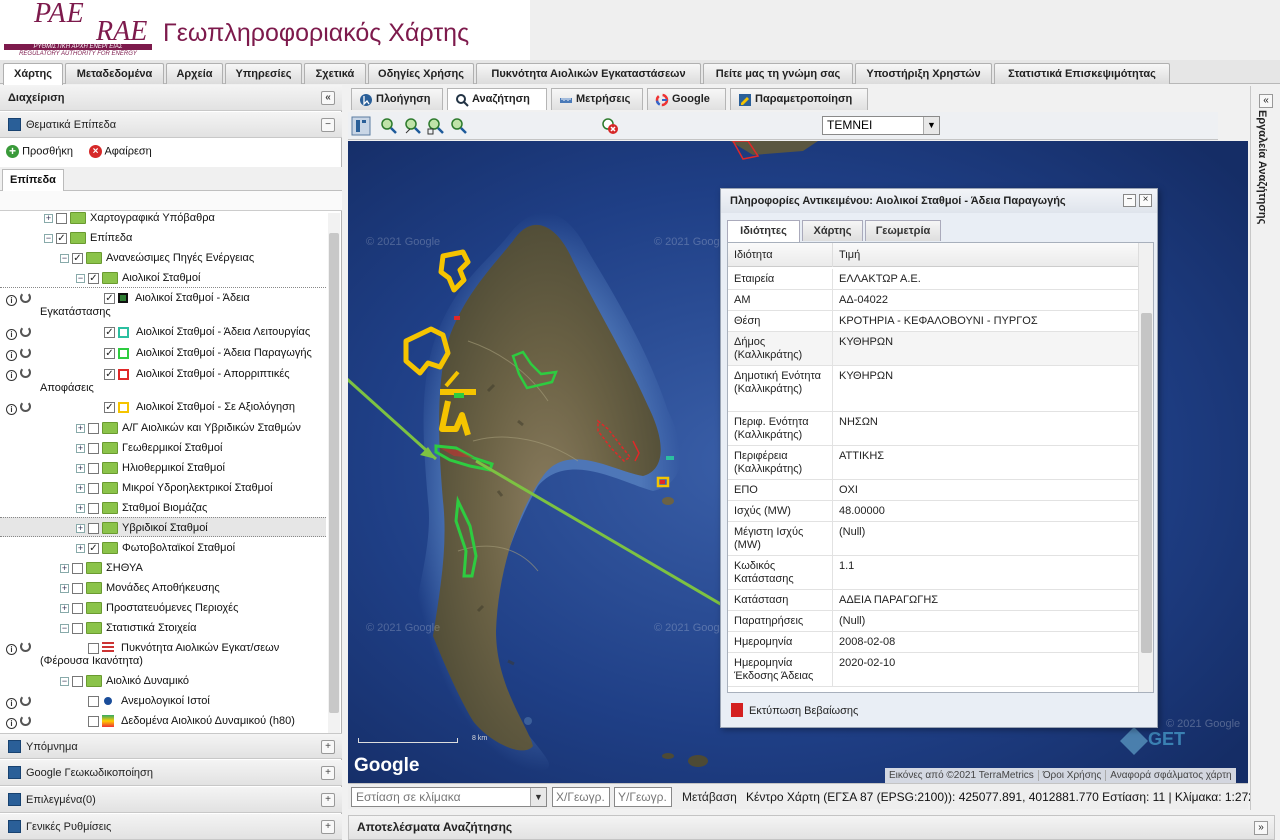  What do you see at coordinates (449, 797) in the screenshot?
I see `zoom-scale-select: Εστίαση σε κλίμακα ▼` at bounding box center [449, 797].